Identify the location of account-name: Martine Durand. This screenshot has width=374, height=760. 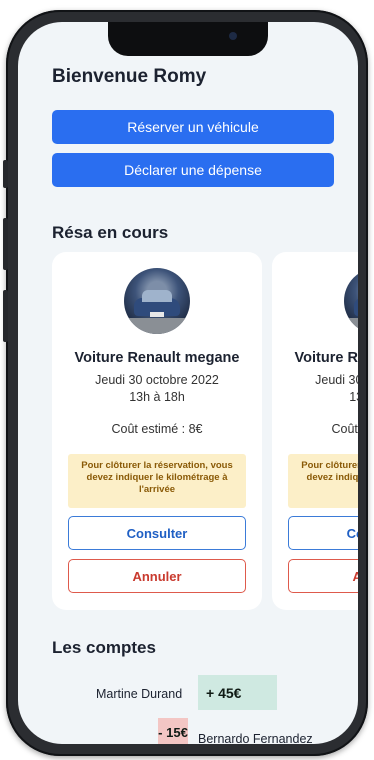
(139, 694).